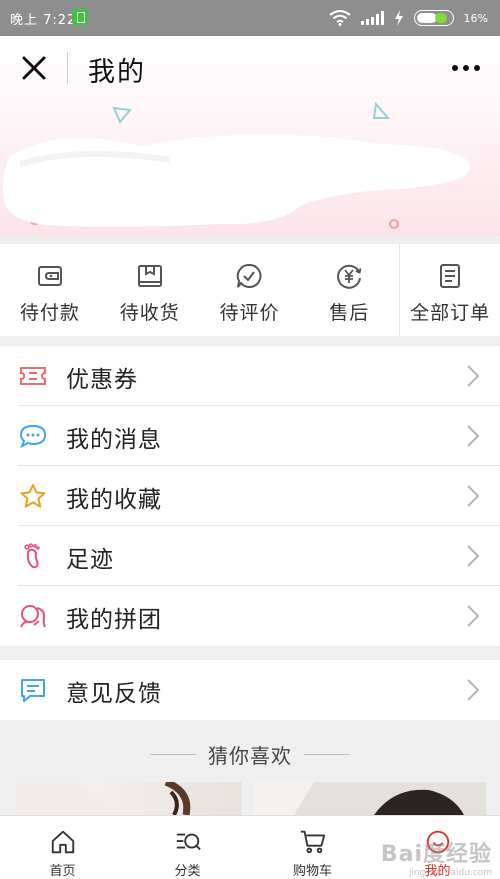  What do you see at coordinates (117, 72) in the screenshot?
I see `page-title: 我的` at bounding box center [117, 72].